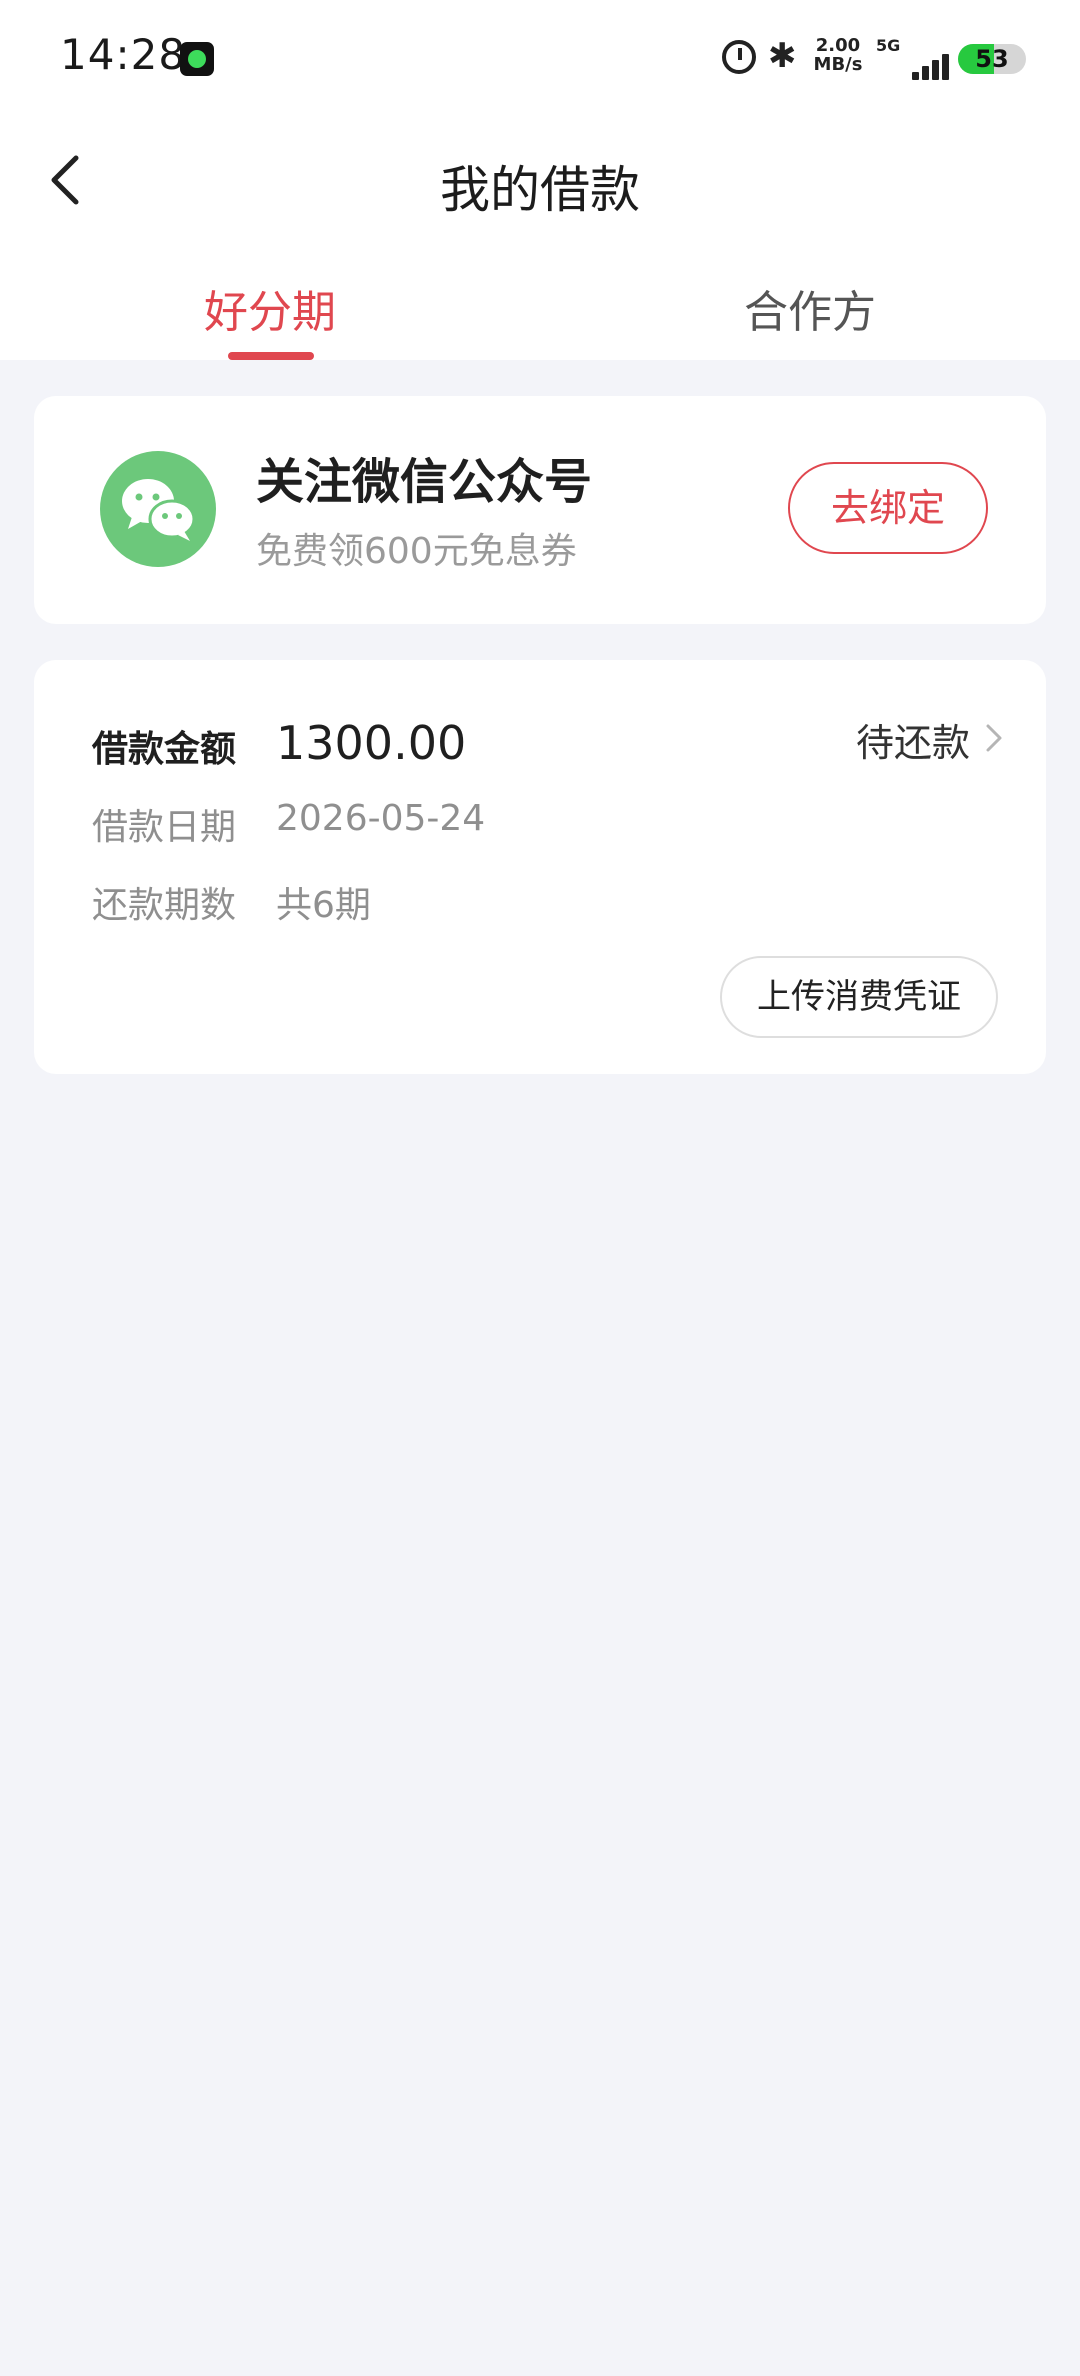 The height and width of the screenshot is (2376, 1080). I want to click on signal-icon, so click(925, 63).